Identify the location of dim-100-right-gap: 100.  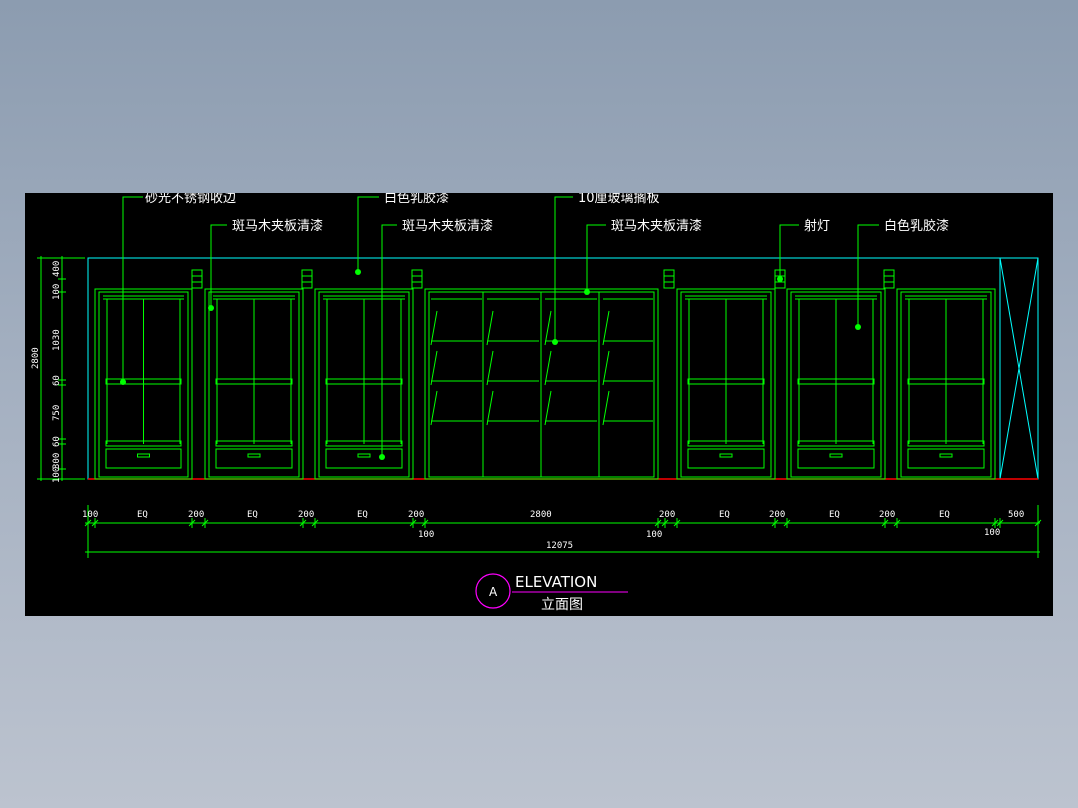
(654, 535).